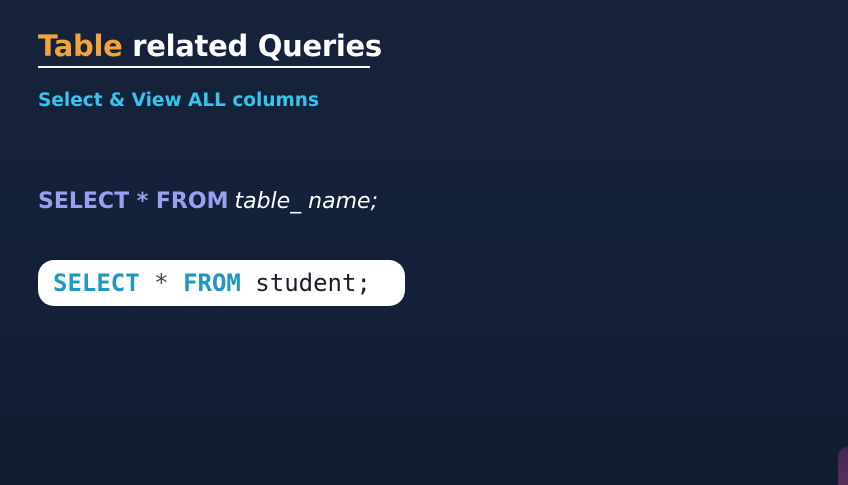  I want to click on slide-title: Table related Queries, so click(210, 46).